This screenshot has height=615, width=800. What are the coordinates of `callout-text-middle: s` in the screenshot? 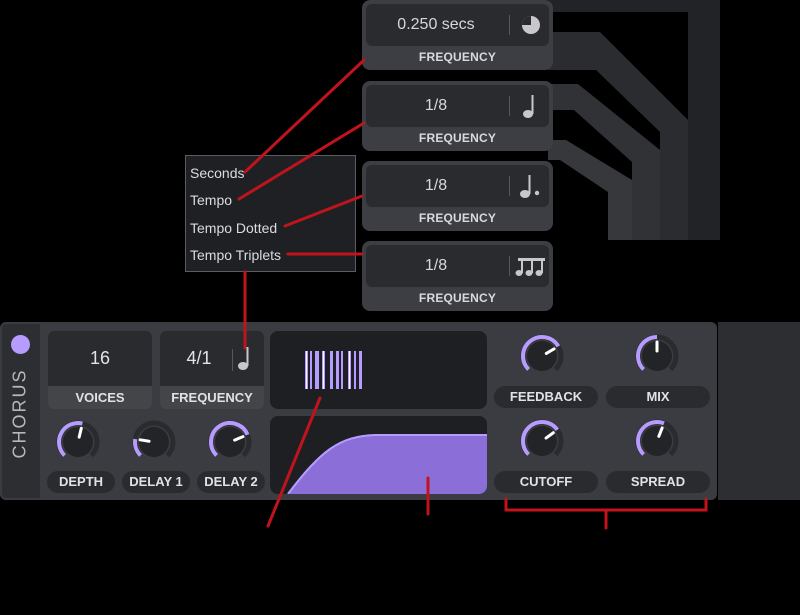 It's located at (424, 556).